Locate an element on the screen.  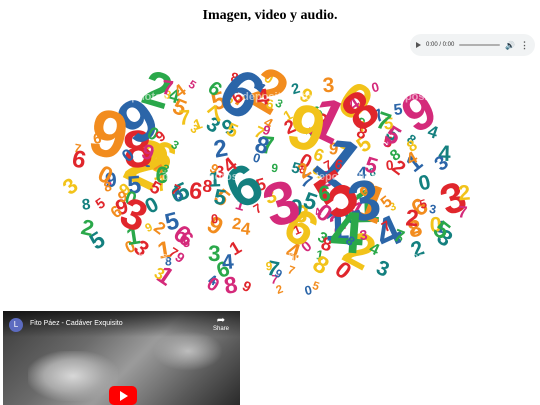
more-vert-icon: ⋮ is located at coordinates (524, 45).